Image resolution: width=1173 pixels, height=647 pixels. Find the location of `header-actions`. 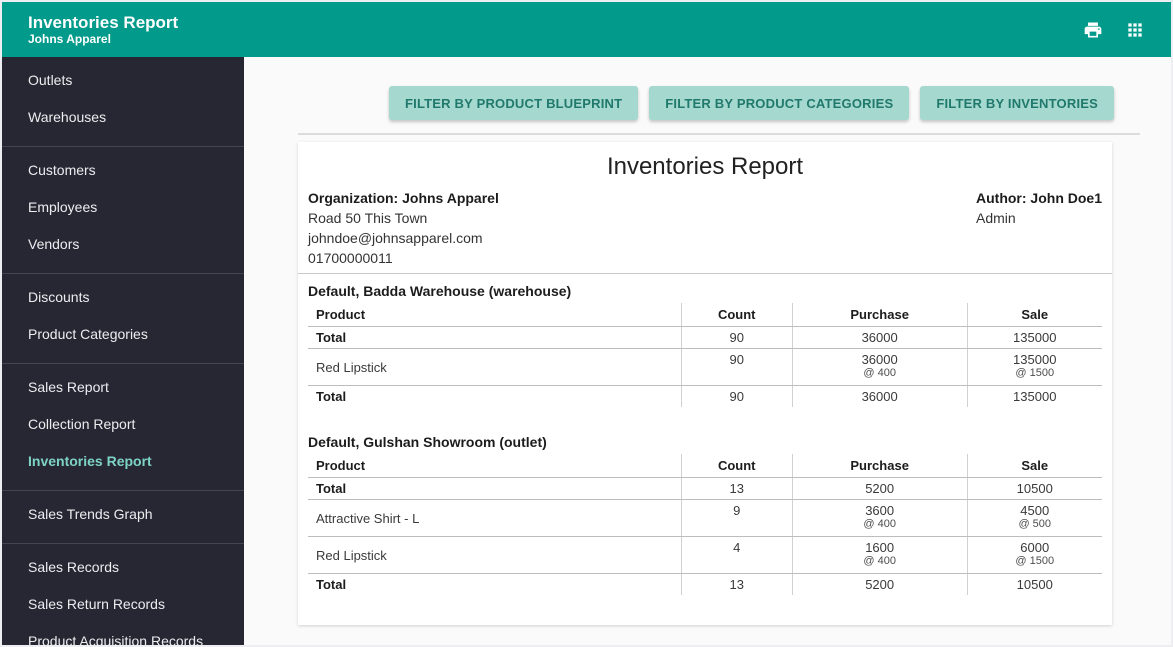

header-actions is located at coordinates (1114, 30).